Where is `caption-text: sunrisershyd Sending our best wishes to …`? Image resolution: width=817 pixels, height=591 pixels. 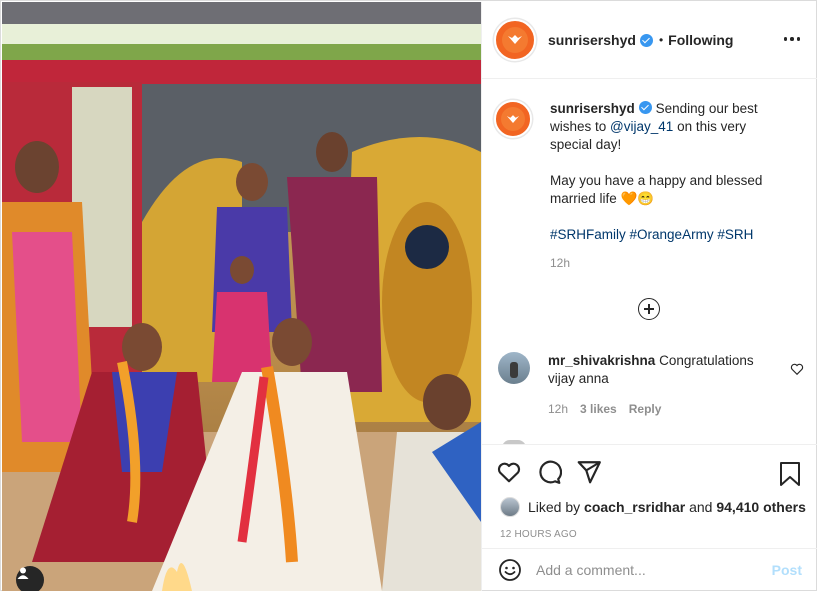 caption-text: sunrisershyd Sending our best wishes to … is located at coordinates (670, 186).